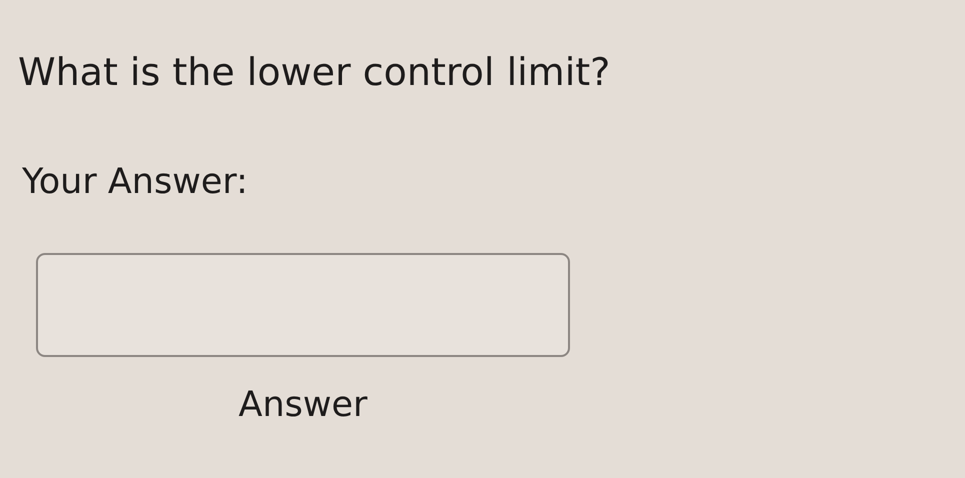  I want to click on field-caption: Answer, so click(303, 405).